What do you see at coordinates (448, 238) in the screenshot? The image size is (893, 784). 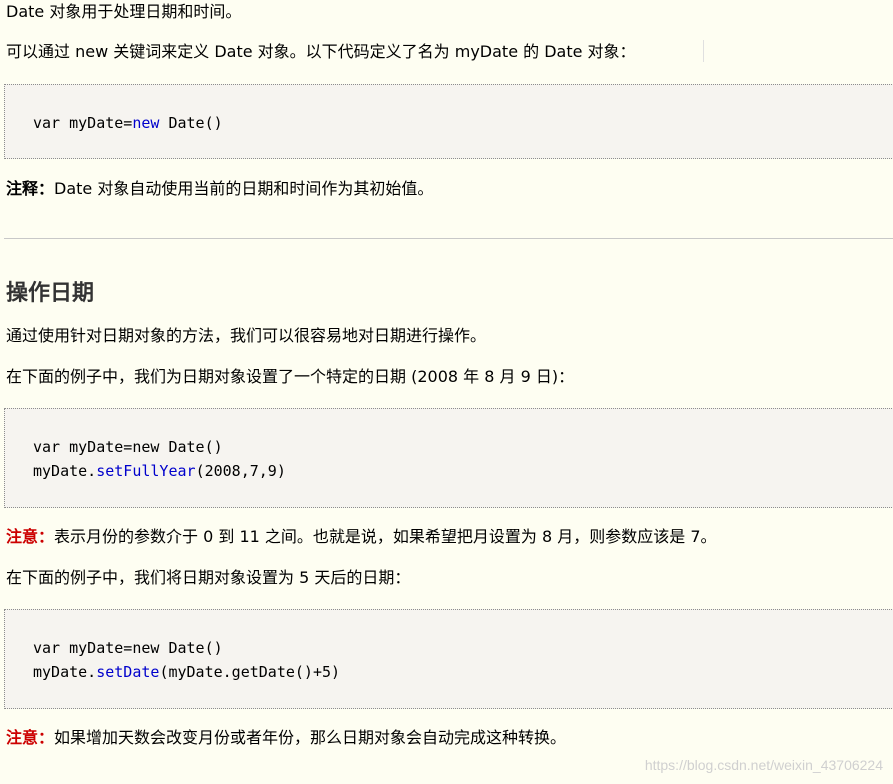 I see `section-divider` at bounding box center [448, 238].